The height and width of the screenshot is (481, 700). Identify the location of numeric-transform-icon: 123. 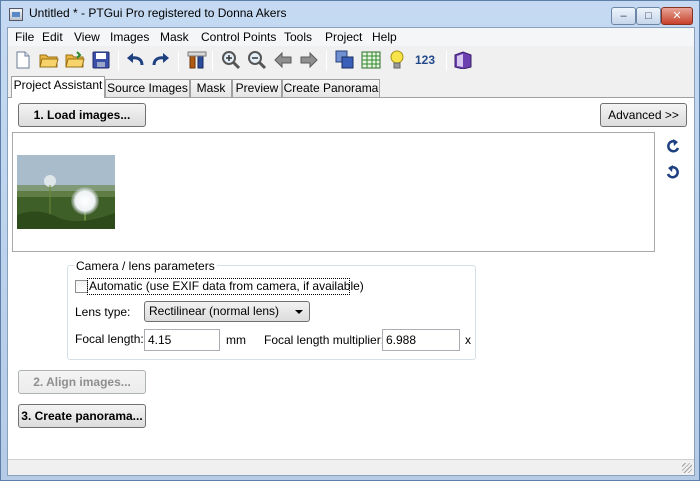
(425, 60).